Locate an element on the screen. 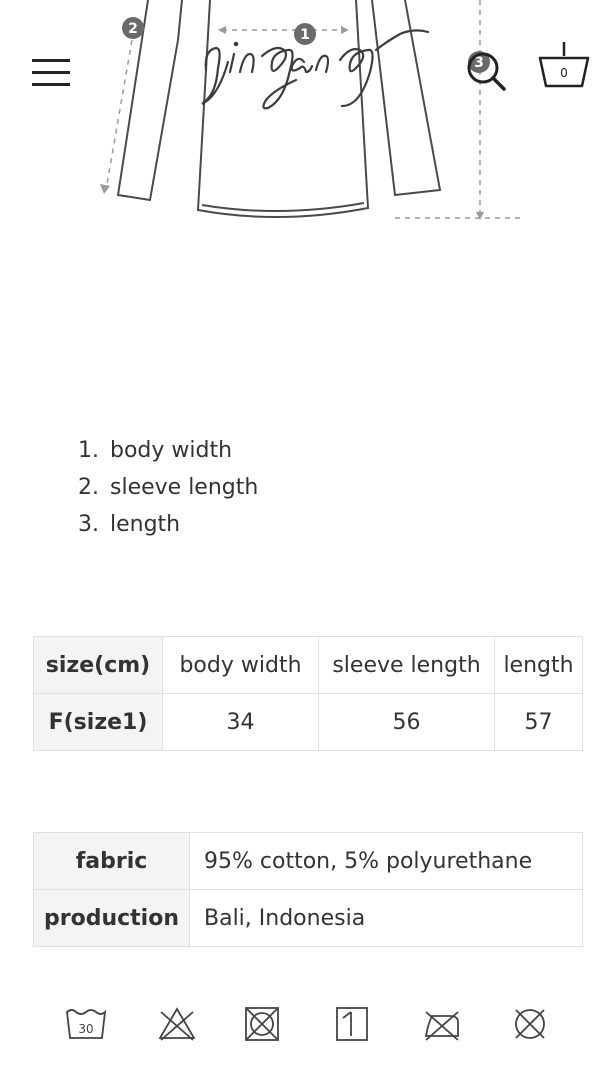 The width and height of the screenshot is (616, 1080). svg-text: 2 is located at coordinates (133, 29).